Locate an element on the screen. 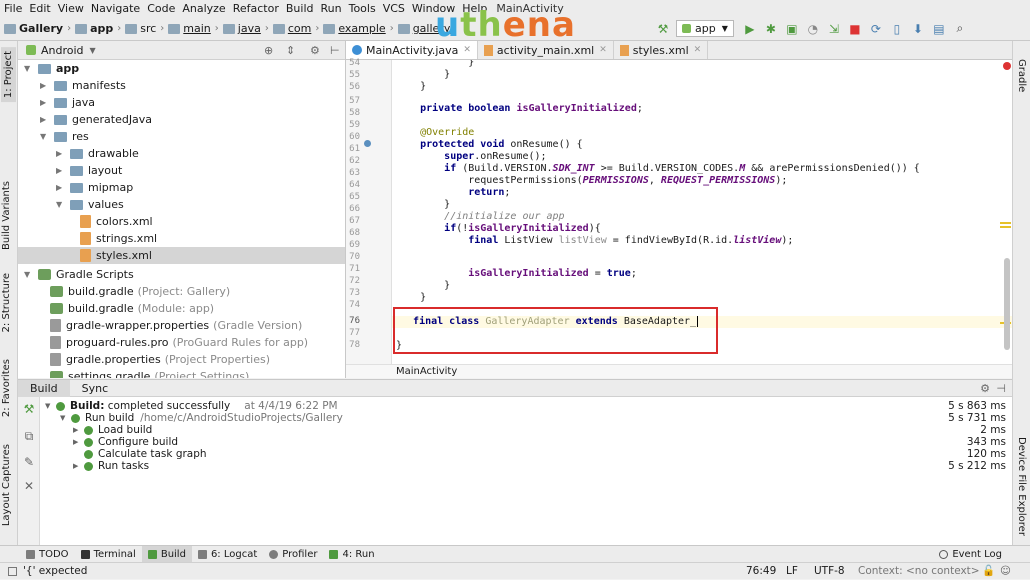  coverage-icon: ▣ is located at coordinates (792, 29).